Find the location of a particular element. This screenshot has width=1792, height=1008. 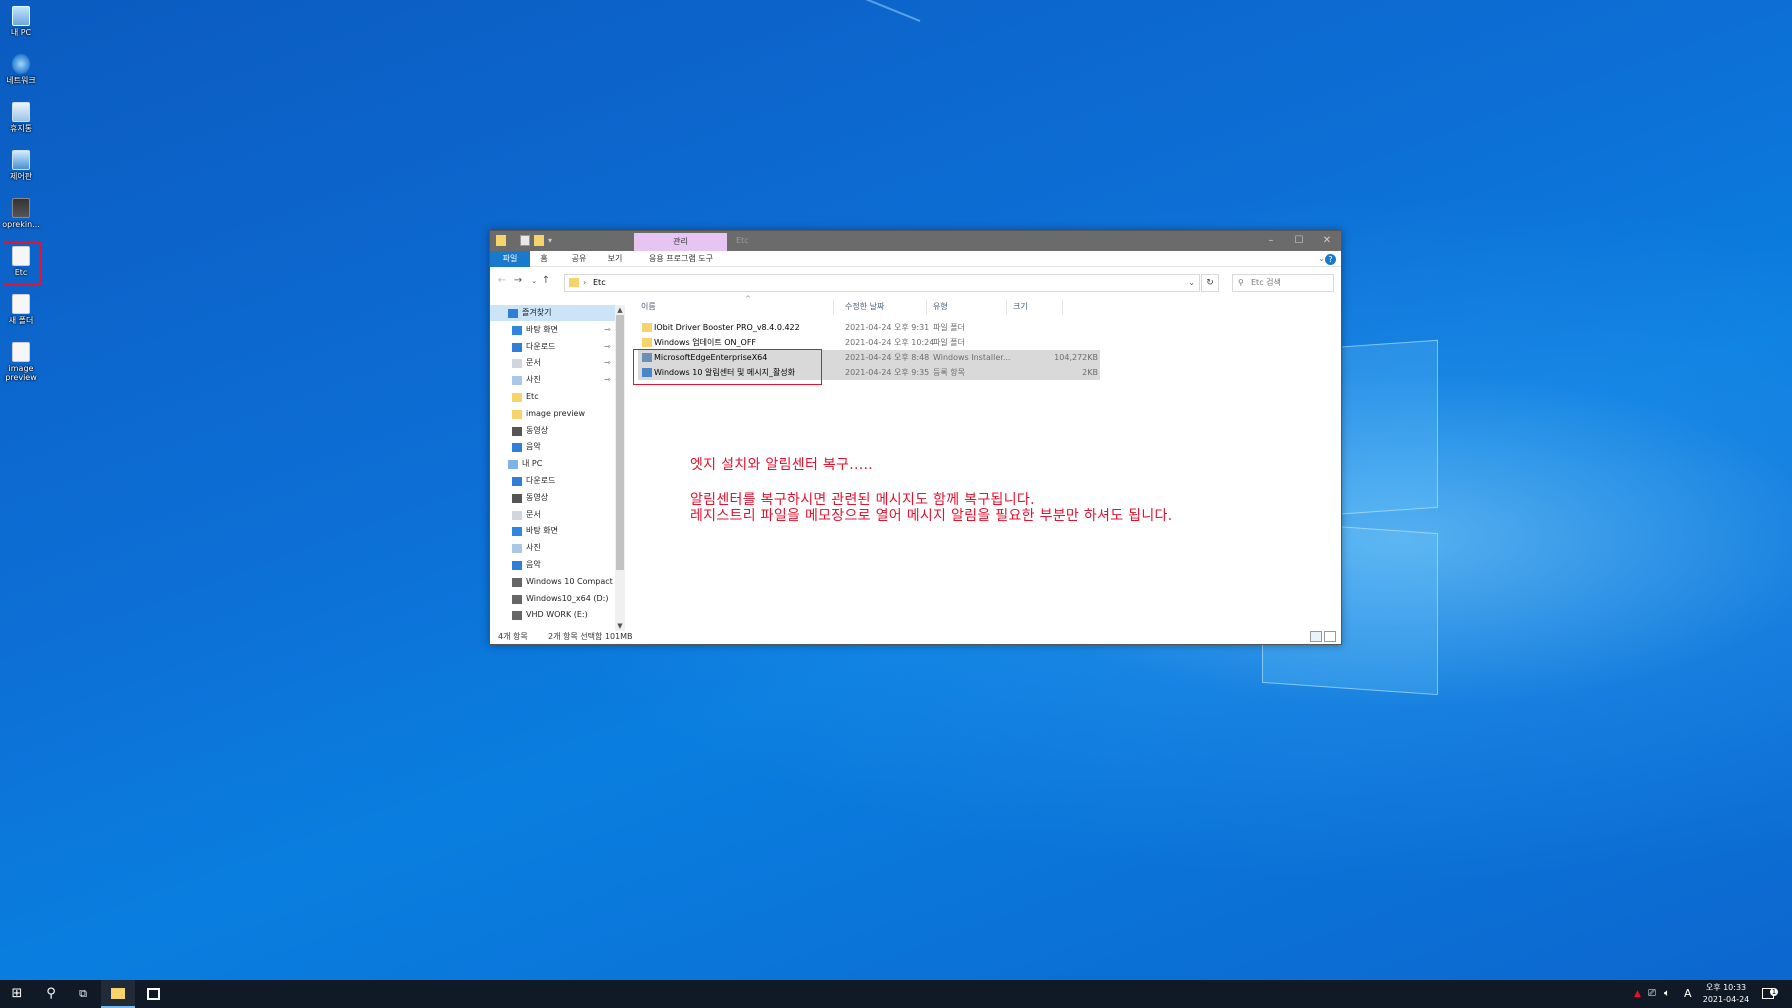

nav-item: 다운로드 ⊸ is located at coordinates (552, 347).